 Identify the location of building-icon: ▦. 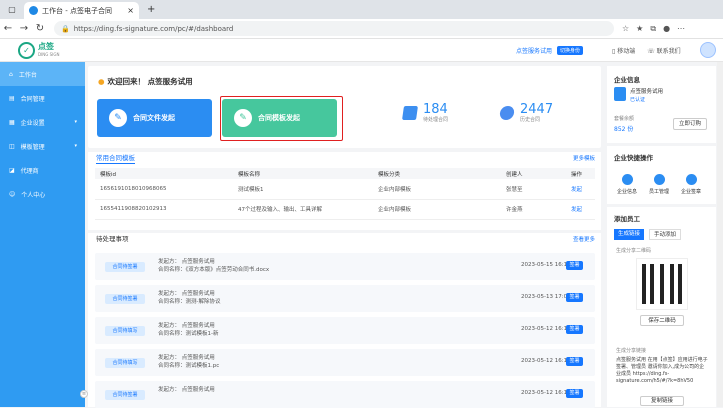
(12, 122).